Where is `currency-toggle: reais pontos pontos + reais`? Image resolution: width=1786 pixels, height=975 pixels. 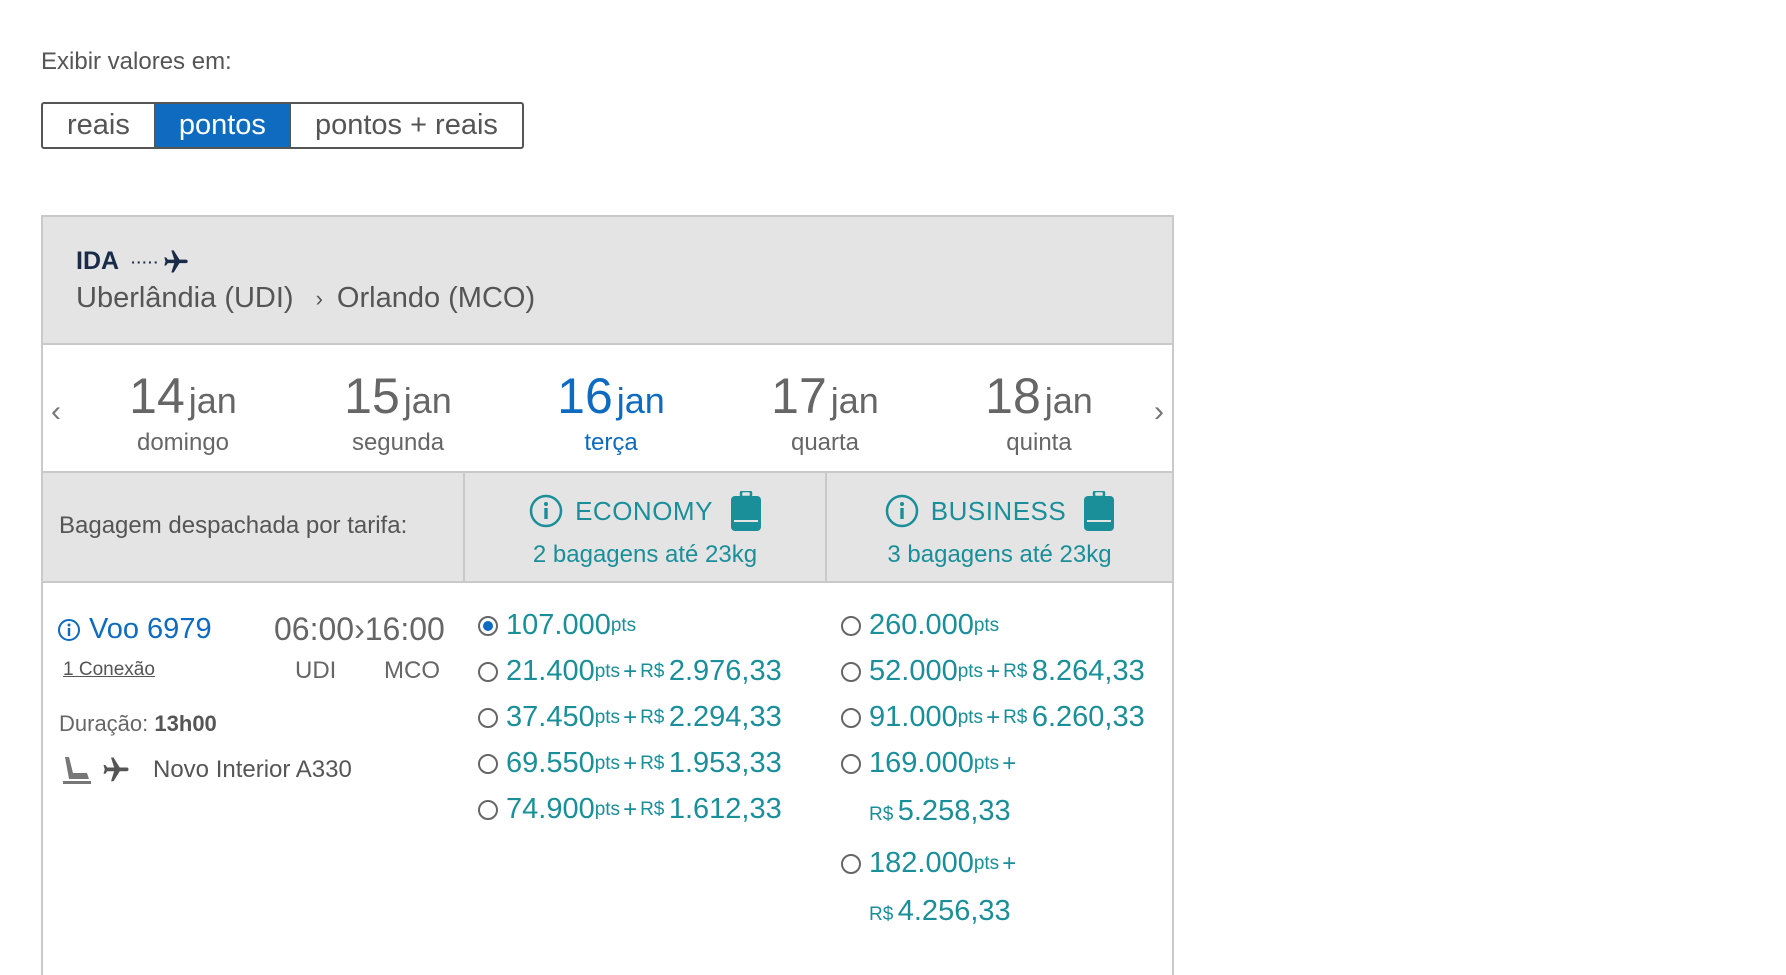
currency-toggle: reais pontos pontos + reais is located at coordinates (282, 125).